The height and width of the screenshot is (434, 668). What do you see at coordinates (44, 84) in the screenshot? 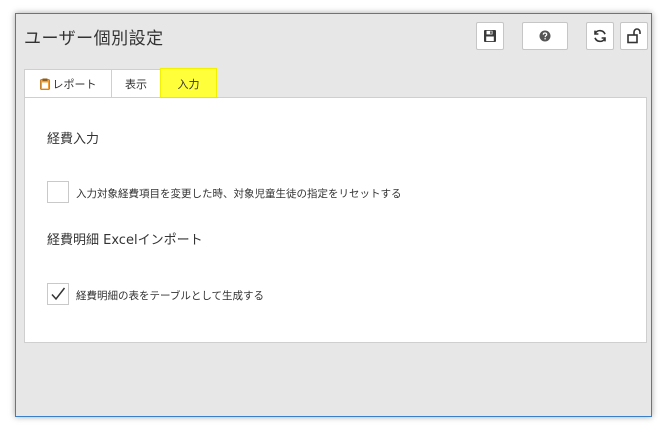
I see `clipboard-icon` at bounding box center [44, 84].